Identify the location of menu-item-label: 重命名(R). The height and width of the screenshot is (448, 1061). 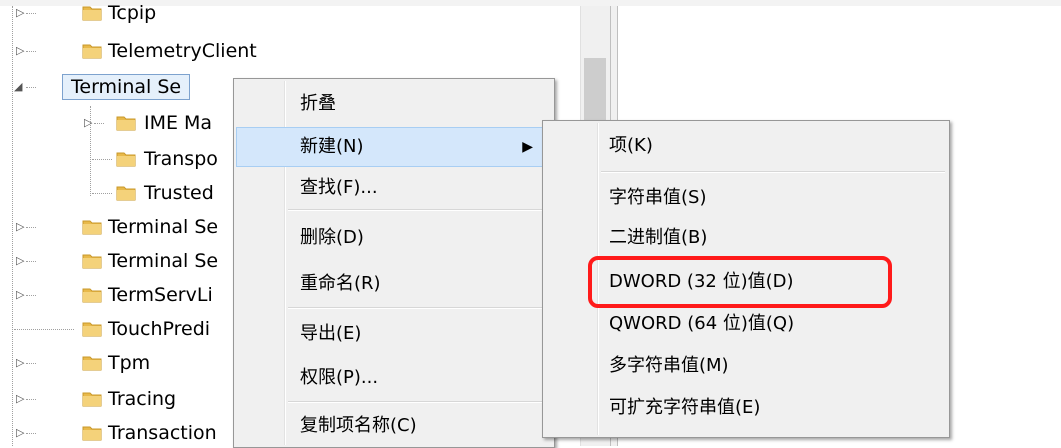
(340, 283).